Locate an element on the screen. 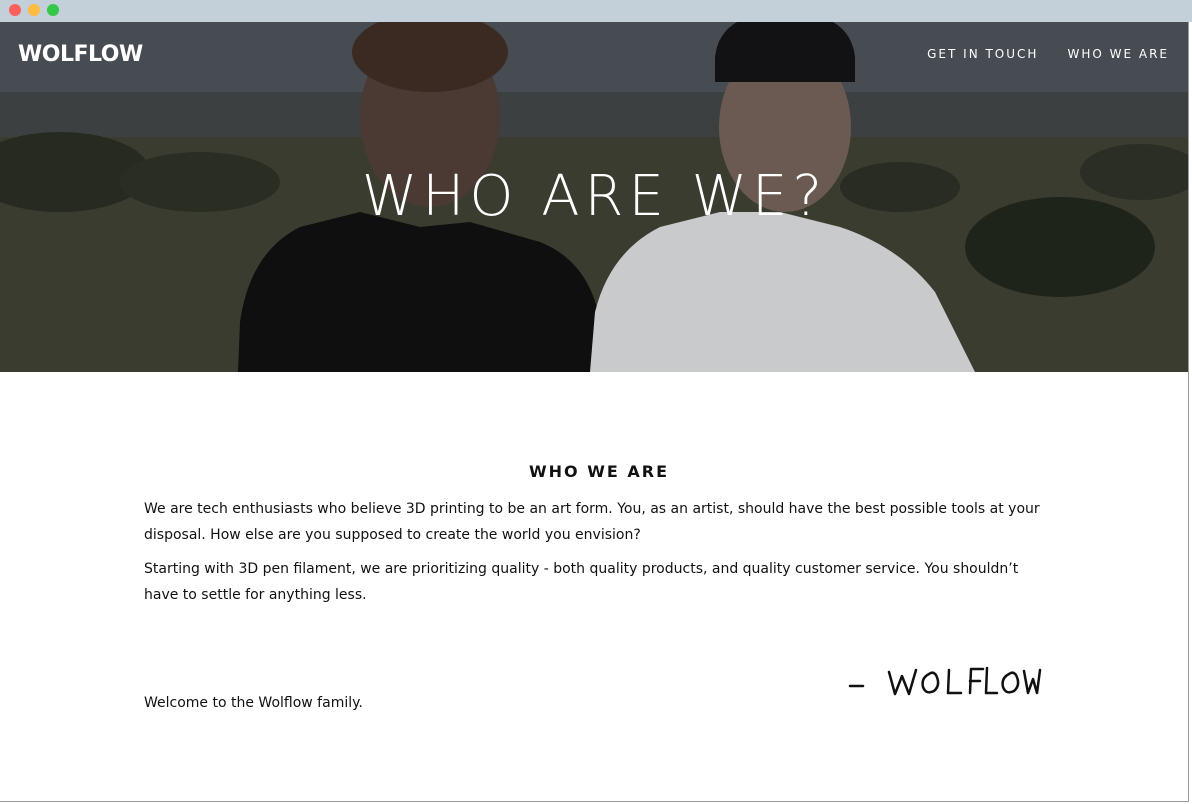 Image resolution: width=1192 pixels, height=804 pixels. hero-title: WHO ARE WE? is located at coordinates (594, 196).